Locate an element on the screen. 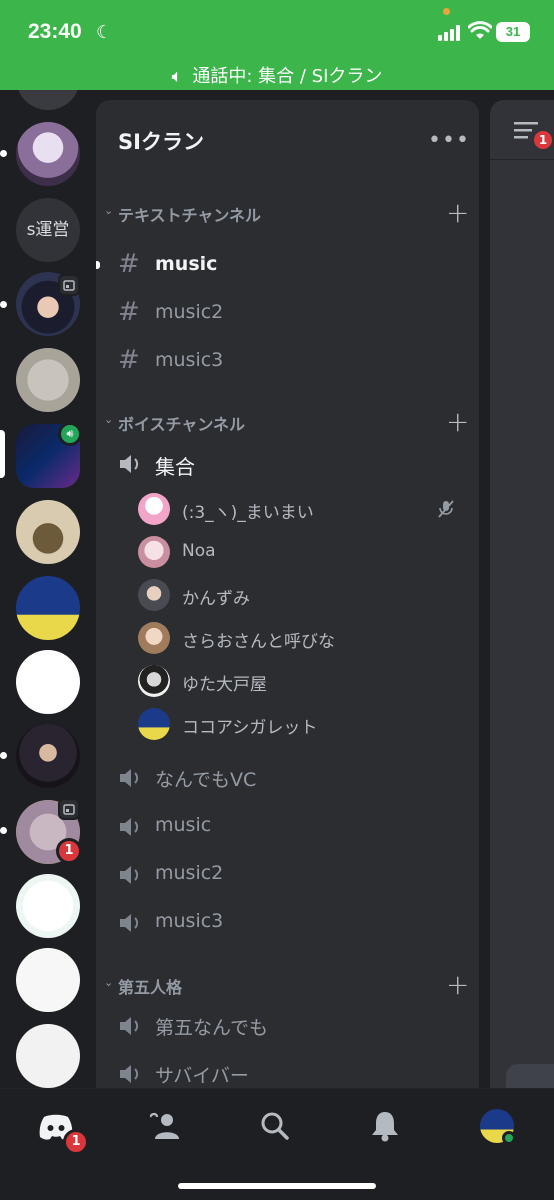  nav-notifications is located at coordinates (390, 1127).